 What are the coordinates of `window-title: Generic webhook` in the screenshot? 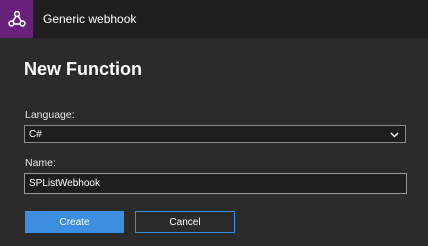 It's located at (90, 19).